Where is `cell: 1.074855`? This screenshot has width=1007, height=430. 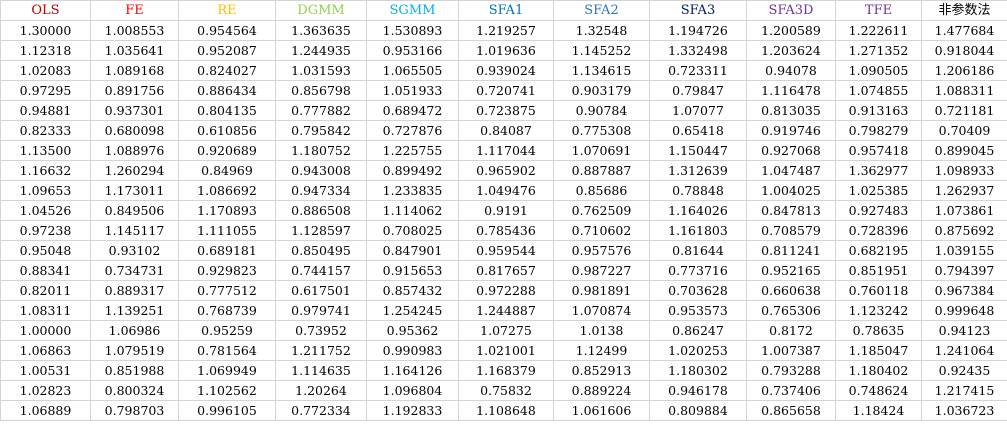
cell: 1.074855 is located at coordinates (878, 90).